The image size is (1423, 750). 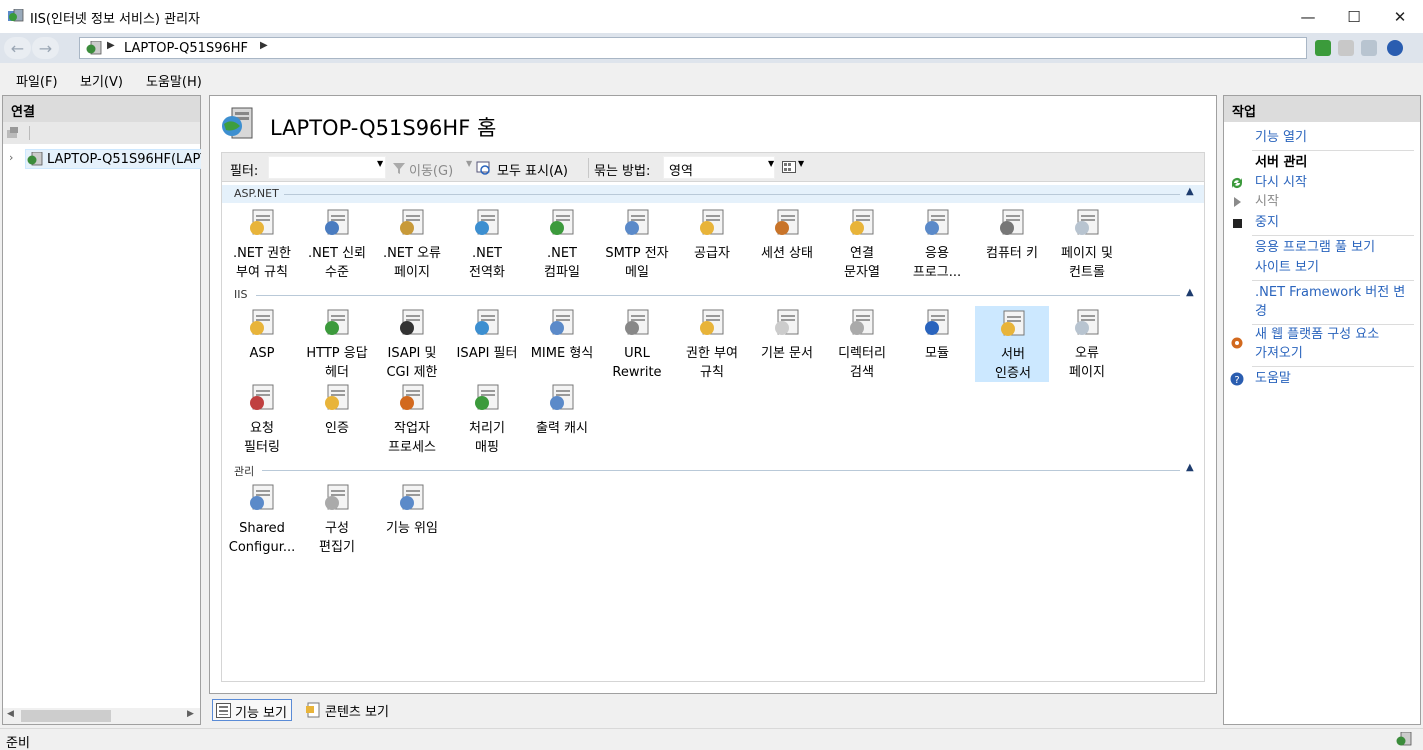 I want to click on feature-tile: ISAPI 필터, so click(x=487, y=344).